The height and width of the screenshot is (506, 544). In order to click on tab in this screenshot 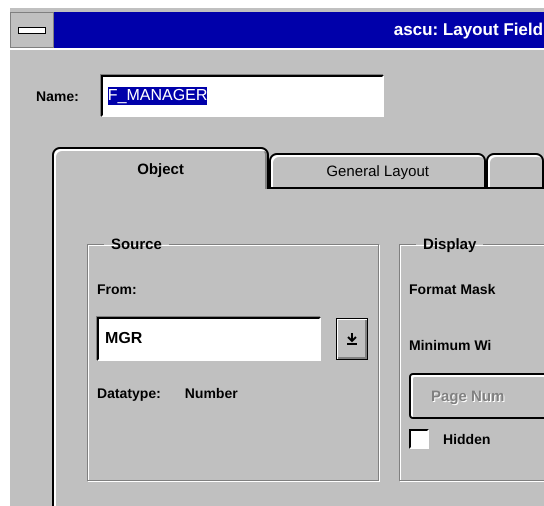, I will do `click(515, 171)`.